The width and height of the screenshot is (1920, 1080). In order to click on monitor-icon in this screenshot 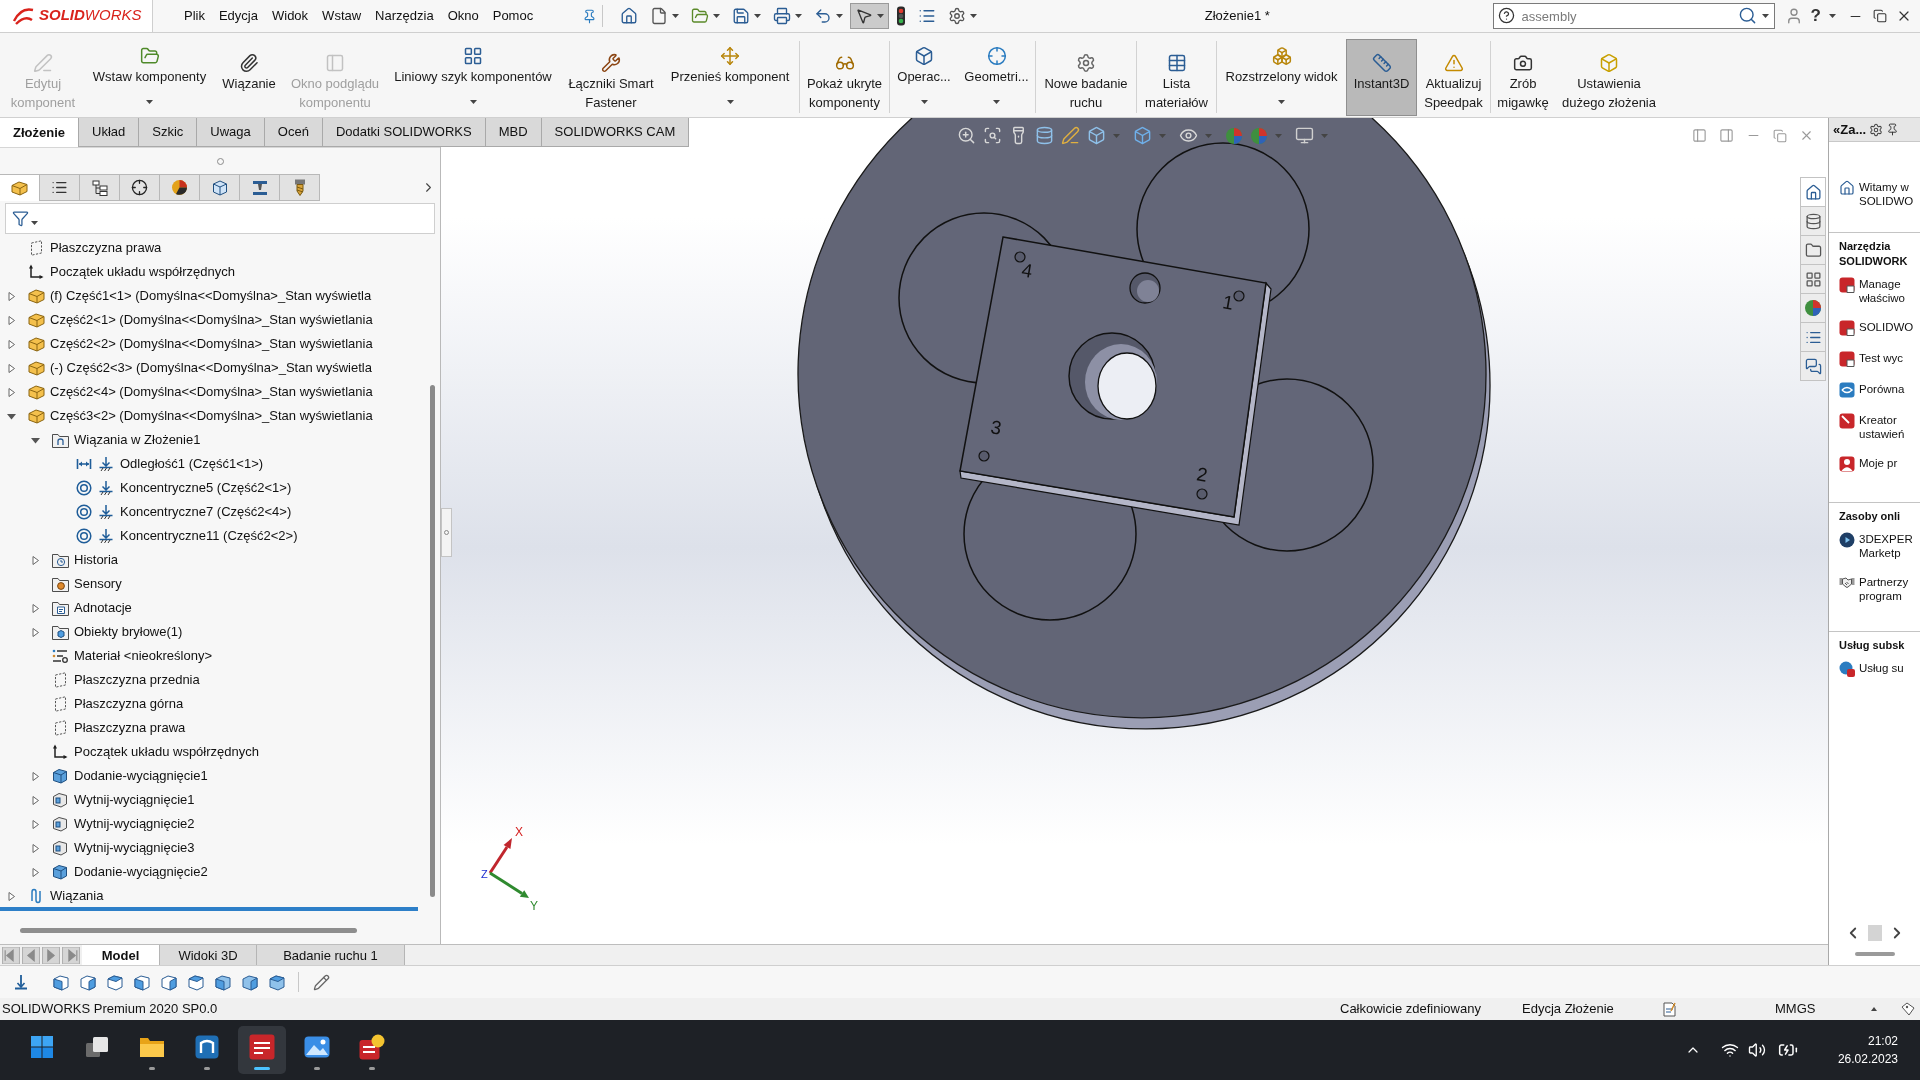, I will do `click(1304, 135)`.